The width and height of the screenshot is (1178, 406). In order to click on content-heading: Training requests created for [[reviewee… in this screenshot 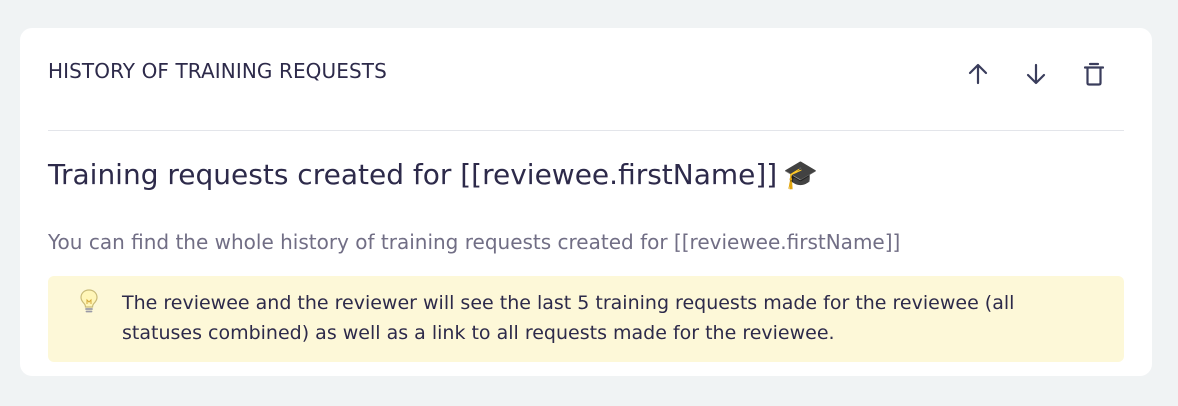, I will do `click(433, 174)`.